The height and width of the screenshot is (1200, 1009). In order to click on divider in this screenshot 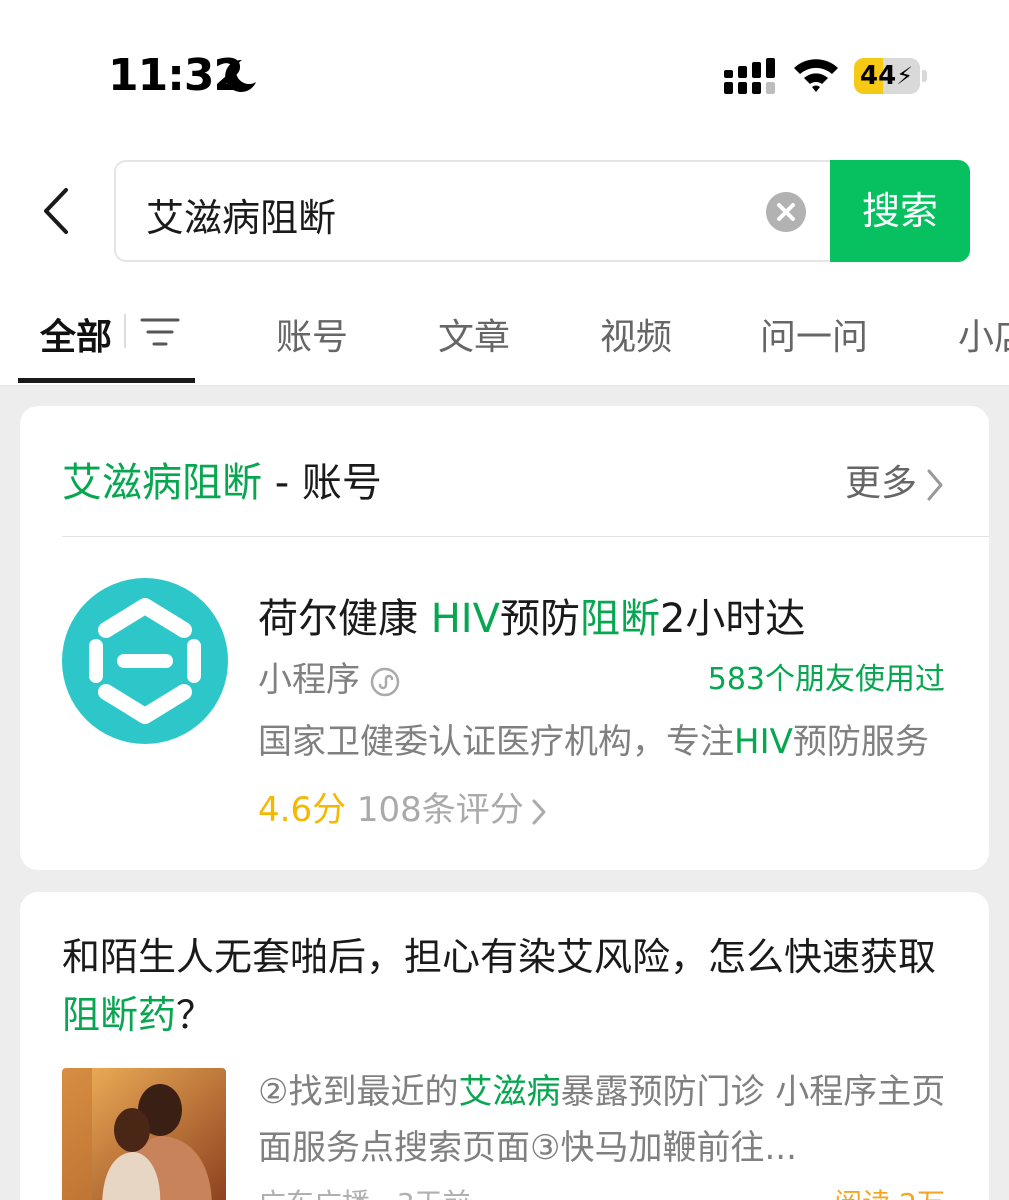, I will do `click(525, 536)`.